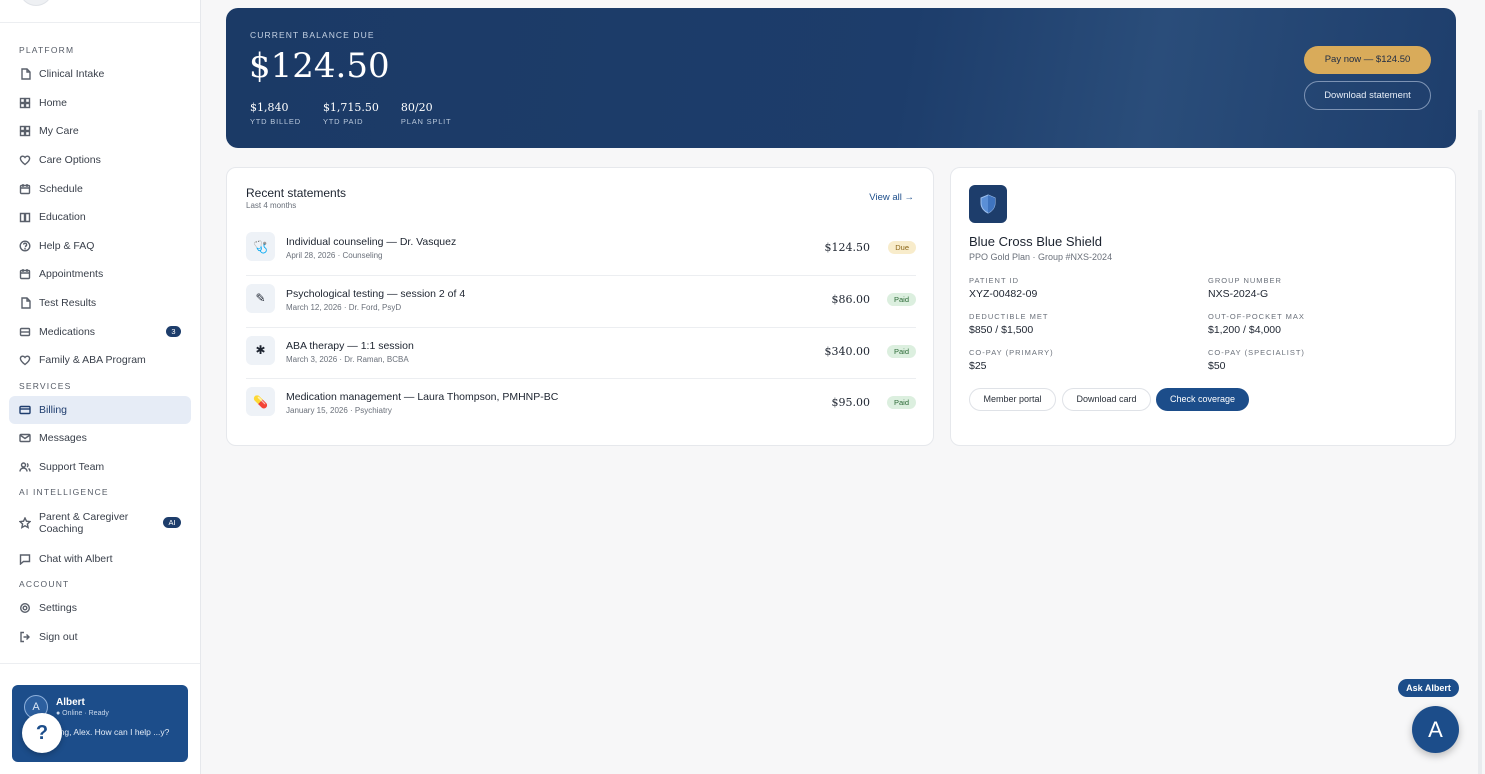 Image resolution: width=1485 pixels, height=774 pixels. I want to click on stat-ytd-billed: $1,840 YTD BILLED, so click(275, 113).